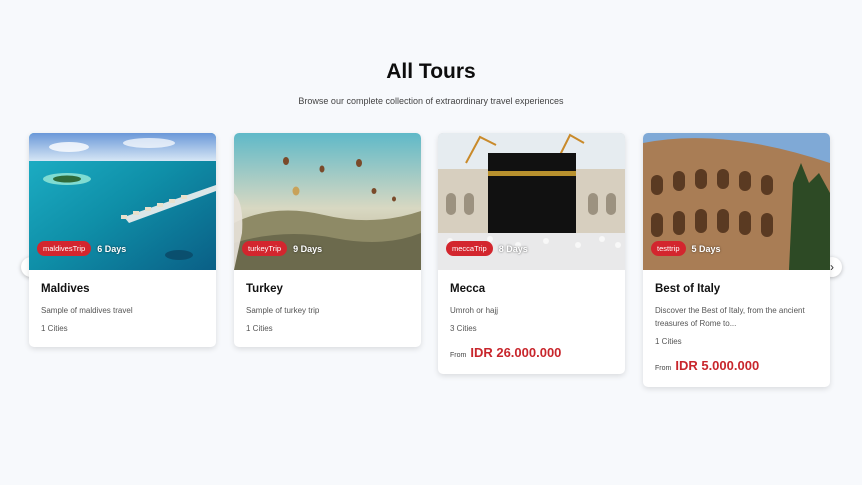 Image resolution: width=862 pixels, height=485 pixels. Describe the element at coordinates (469, 248) in the screenshot. I see `tour-tag: meccaTrip` at that location.